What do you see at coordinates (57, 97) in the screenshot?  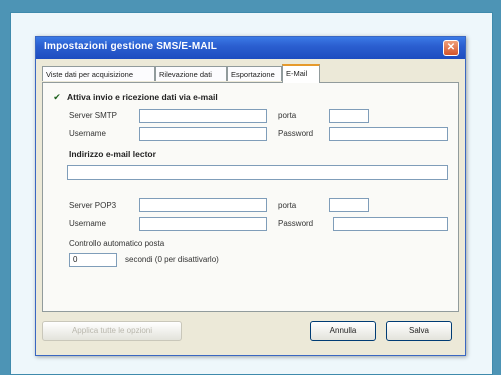 I see `enable-email-checkbox: ✔` at bounding box center [57, 97].